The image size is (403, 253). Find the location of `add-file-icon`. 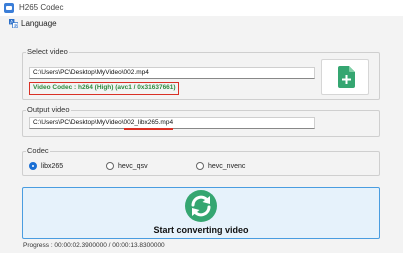

add-file-icon is located at coordinates (346, 77).